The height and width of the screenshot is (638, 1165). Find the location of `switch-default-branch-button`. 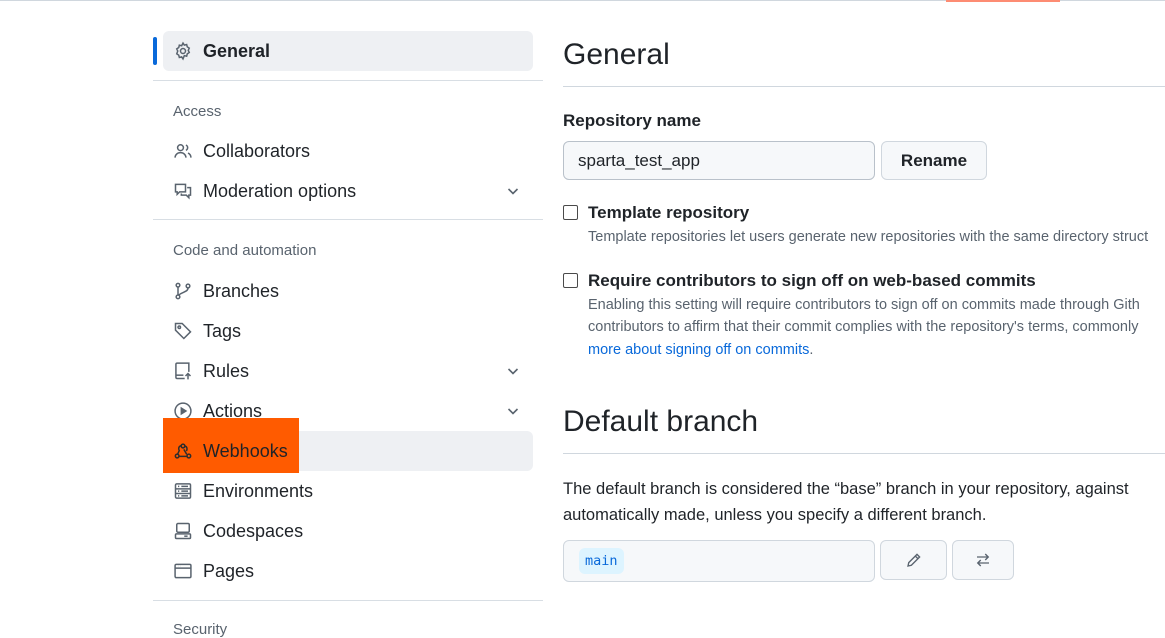

switch-default-branch-button is located at coordinates (983, 560).